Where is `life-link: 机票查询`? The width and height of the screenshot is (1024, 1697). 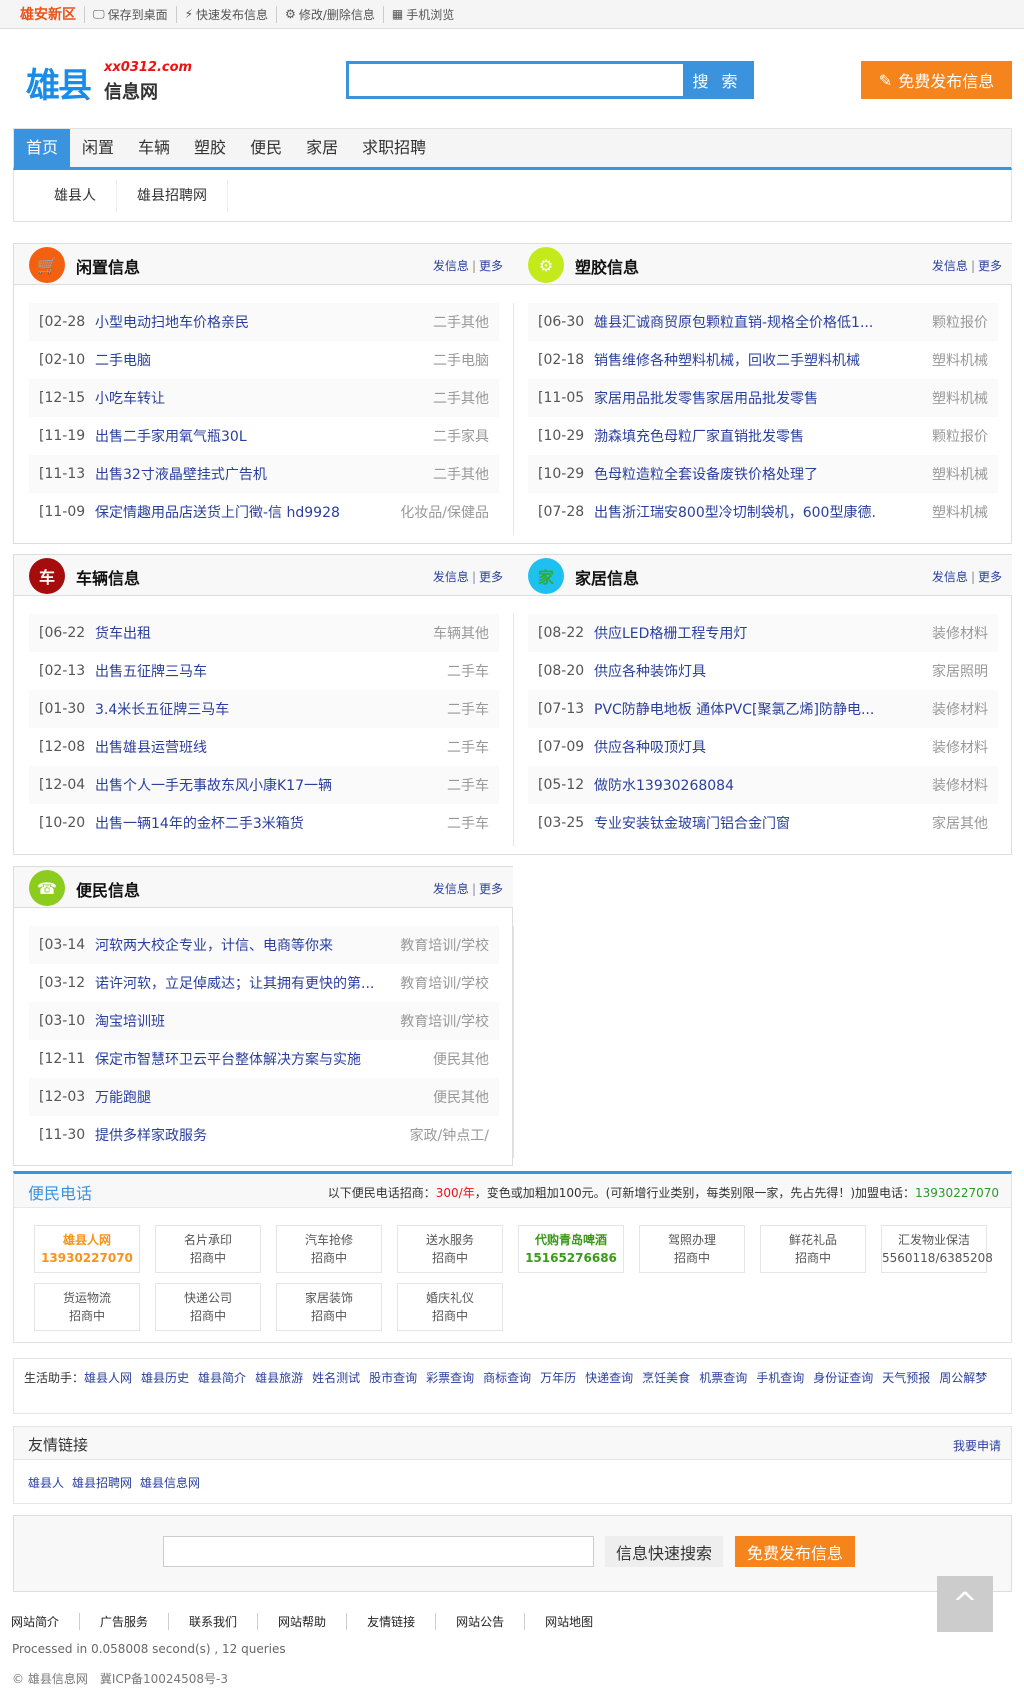 life-link: 机票查询 is located at coordinates (723, 1378).